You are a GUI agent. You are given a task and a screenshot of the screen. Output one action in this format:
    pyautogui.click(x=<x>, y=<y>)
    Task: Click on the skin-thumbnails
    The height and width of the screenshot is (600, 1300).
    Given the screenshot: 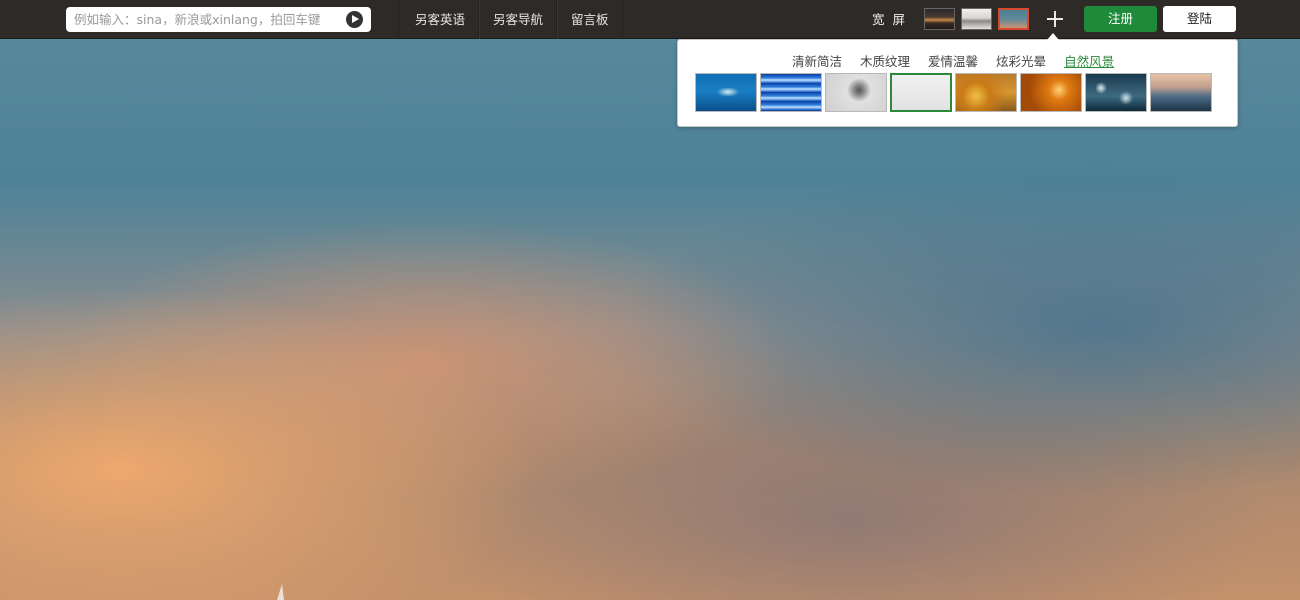 What is the action you would take?
    pyautogui.click(x=953, y=92)
    